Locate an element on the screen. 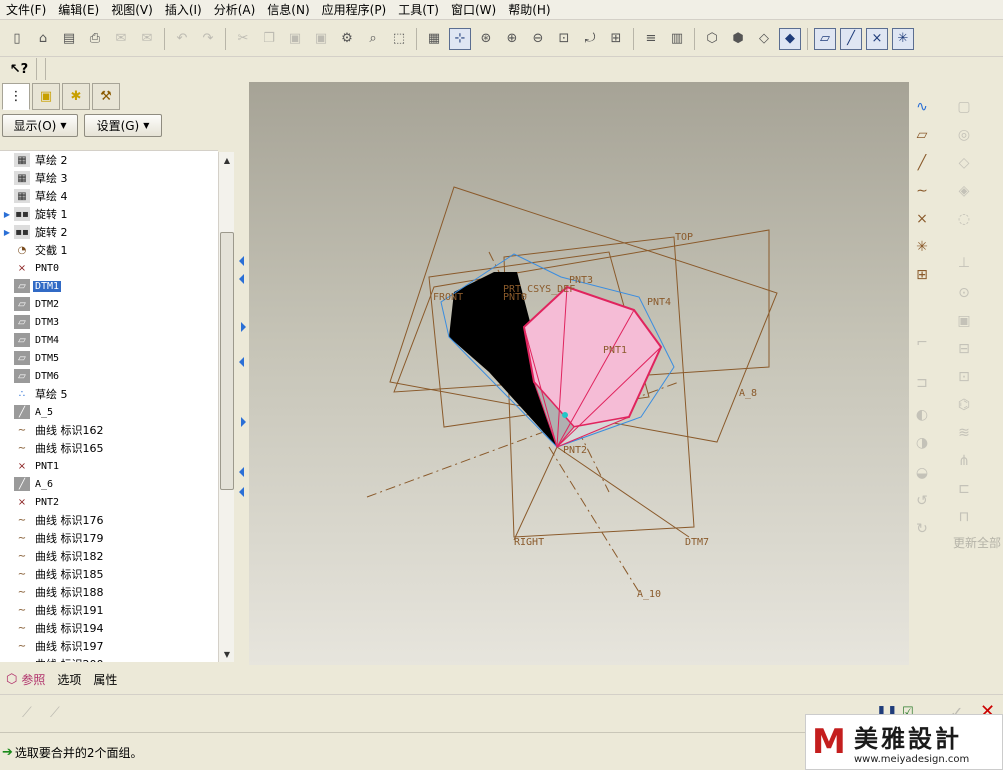 The image size is (1003, 770). open-icon: ⌂ is located at coordinates (43, 39).